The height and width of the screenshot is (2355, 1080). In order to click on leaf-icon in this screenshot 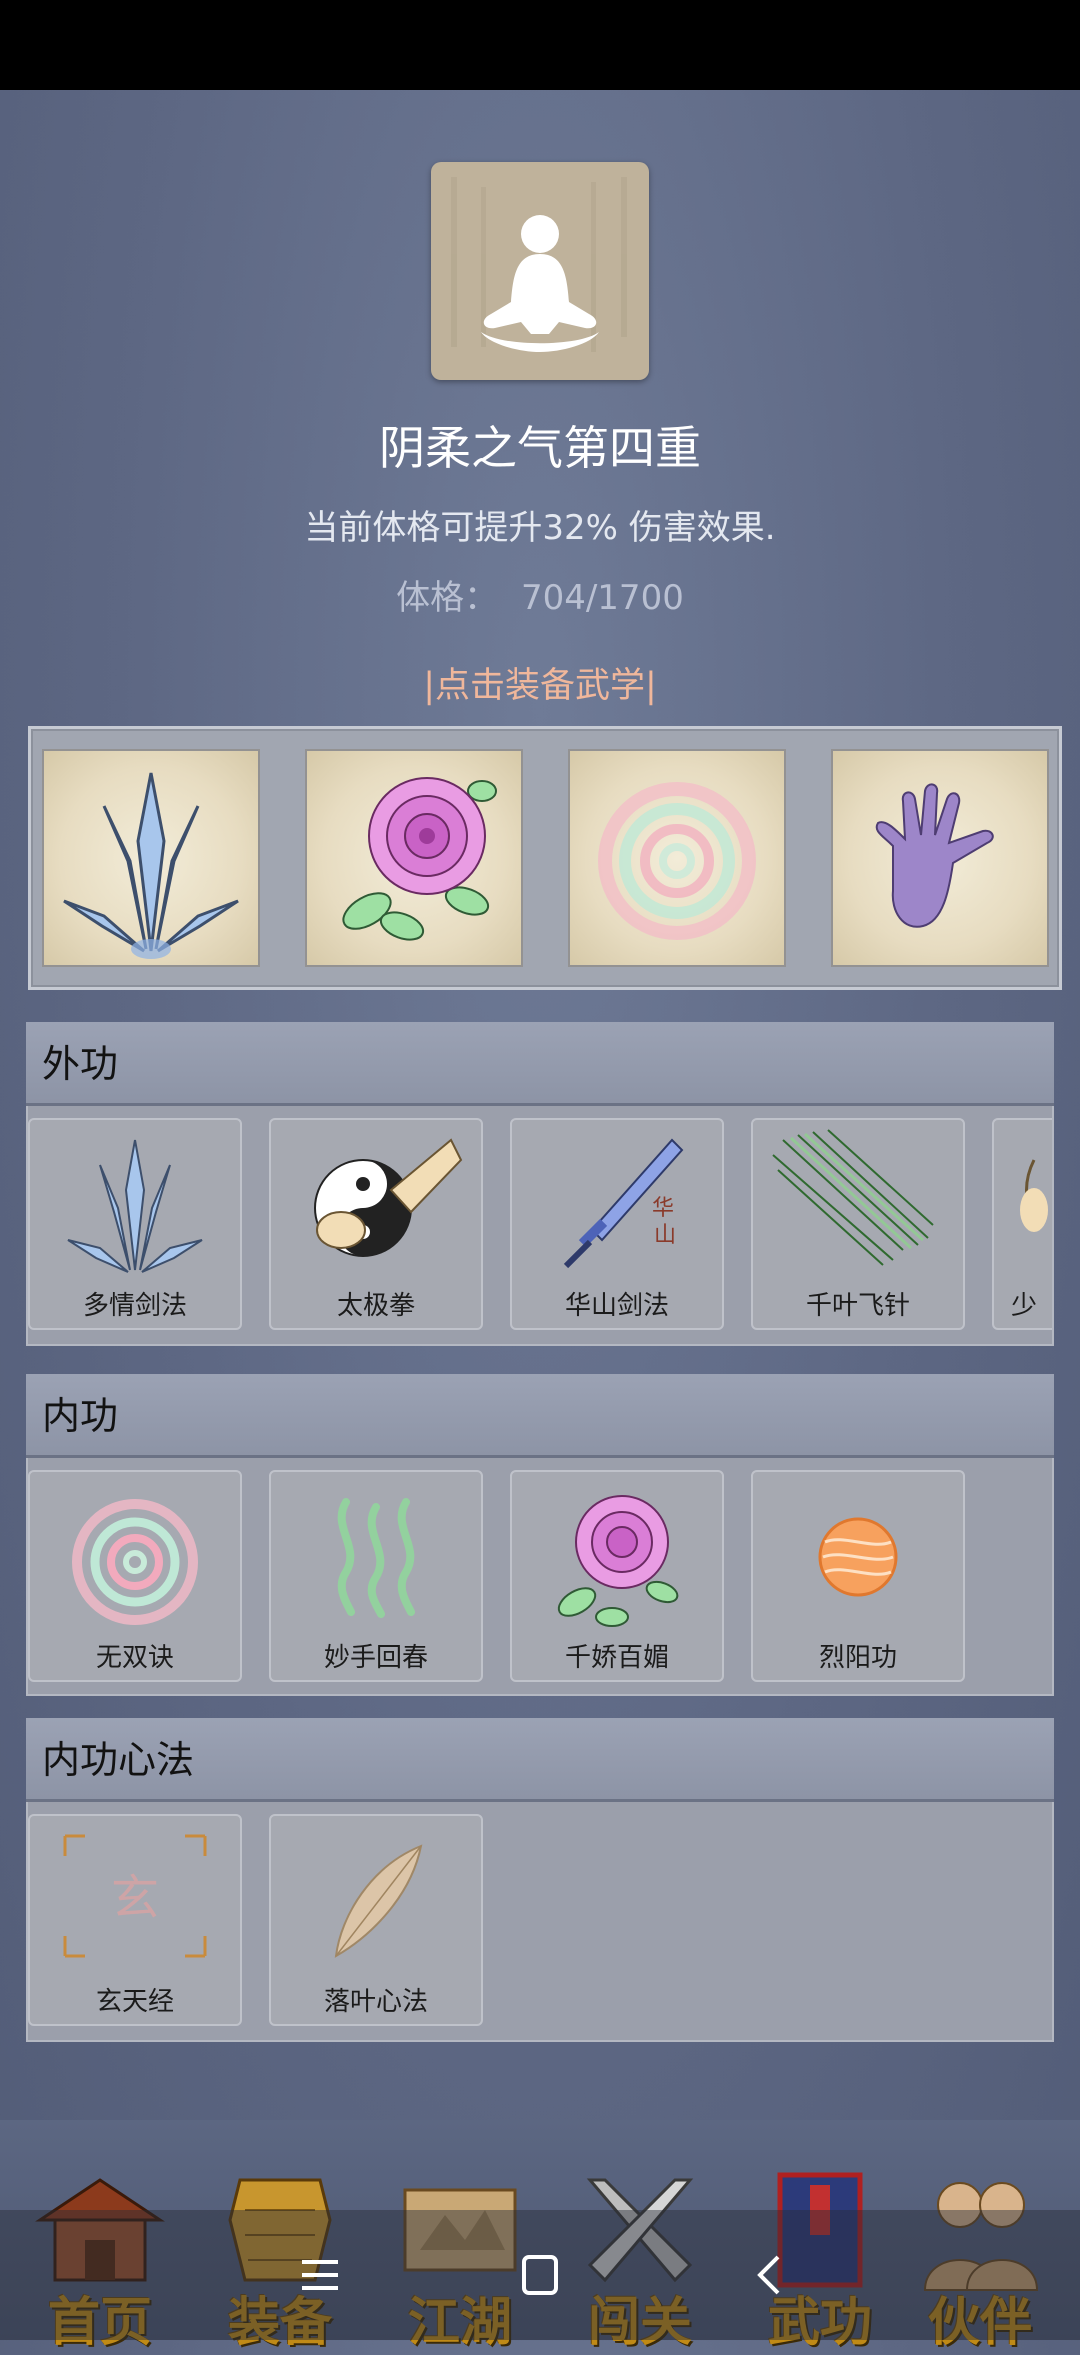, I will do `click(378, 1901)`.